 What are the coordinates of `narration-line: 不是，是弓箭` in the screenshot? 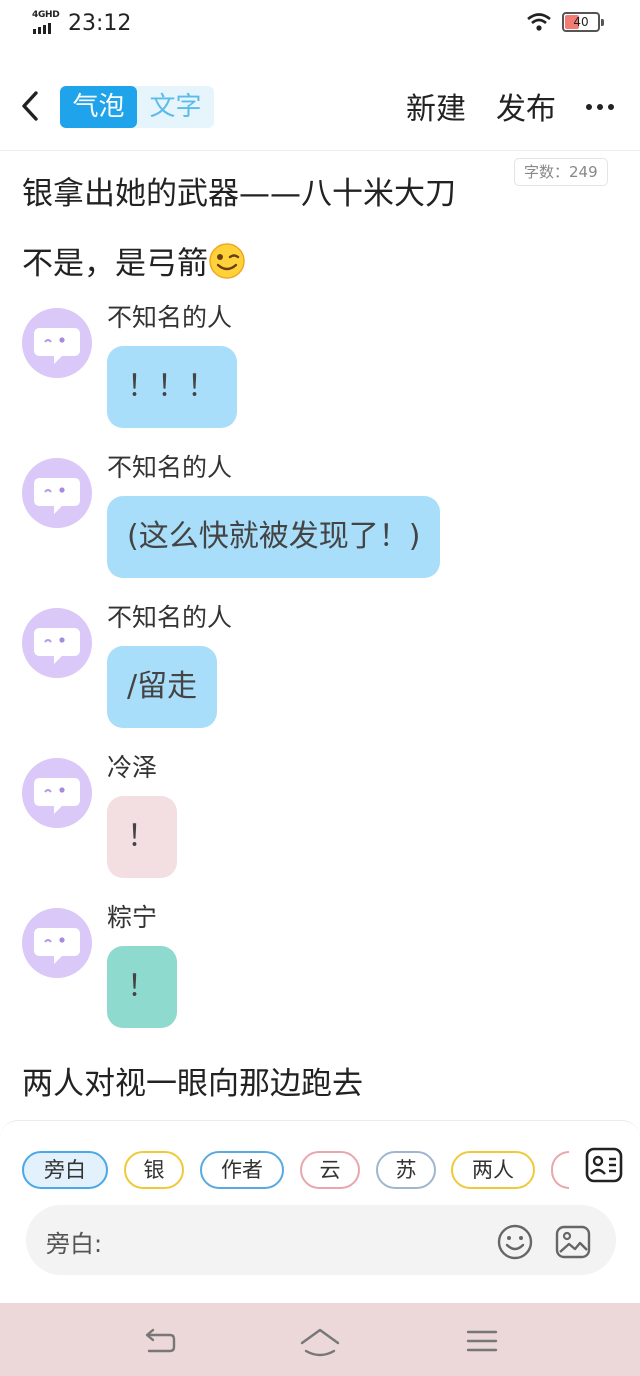 It's located at (134, 260).